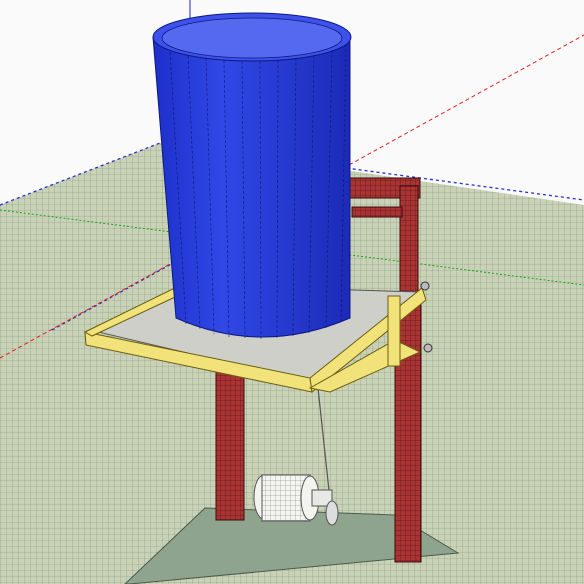 This screenshot has height=584, width=584. I want to click on tank-opening, so click(252, 38).